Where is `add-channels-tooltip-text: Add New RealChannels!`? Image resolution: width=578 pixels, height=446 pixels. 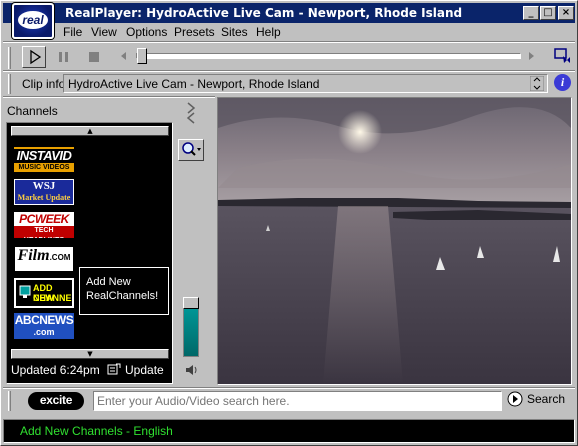 add-channels-tooltip-text: Add New RealChannels! is located at coordinates (122, 289).